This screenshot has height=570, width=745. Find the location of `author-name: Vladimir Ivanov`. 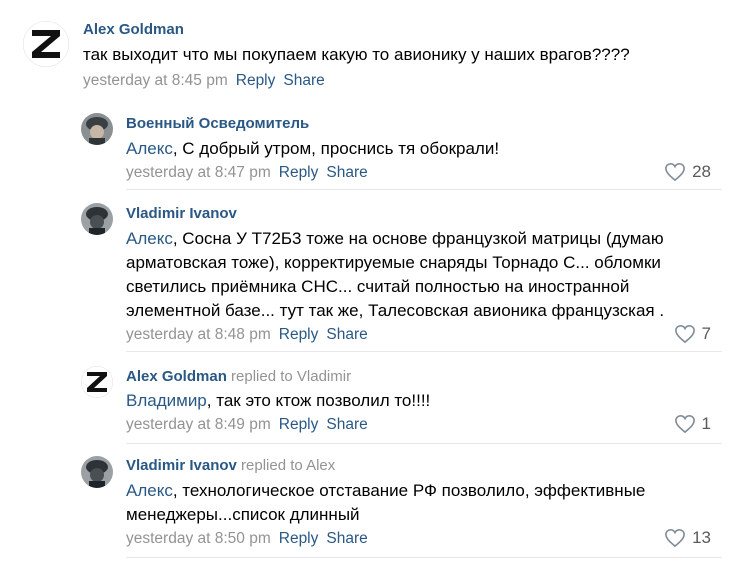

author-name: Vladimir Ivanov is located at coordinates (181, 465).